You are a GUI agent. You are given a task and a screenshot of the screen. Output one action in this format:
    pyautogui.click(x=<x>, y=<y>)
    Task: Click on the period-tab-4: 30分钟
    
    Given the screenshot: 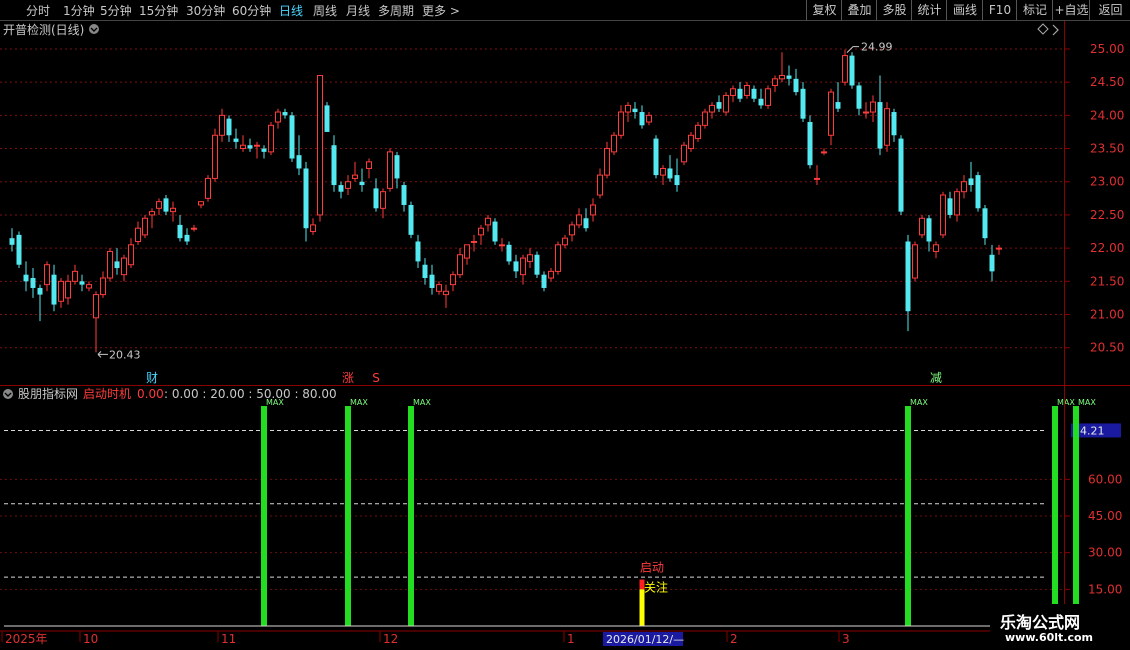 What is the action you would take?
    pyautogui.click(x=205, y=10)
    